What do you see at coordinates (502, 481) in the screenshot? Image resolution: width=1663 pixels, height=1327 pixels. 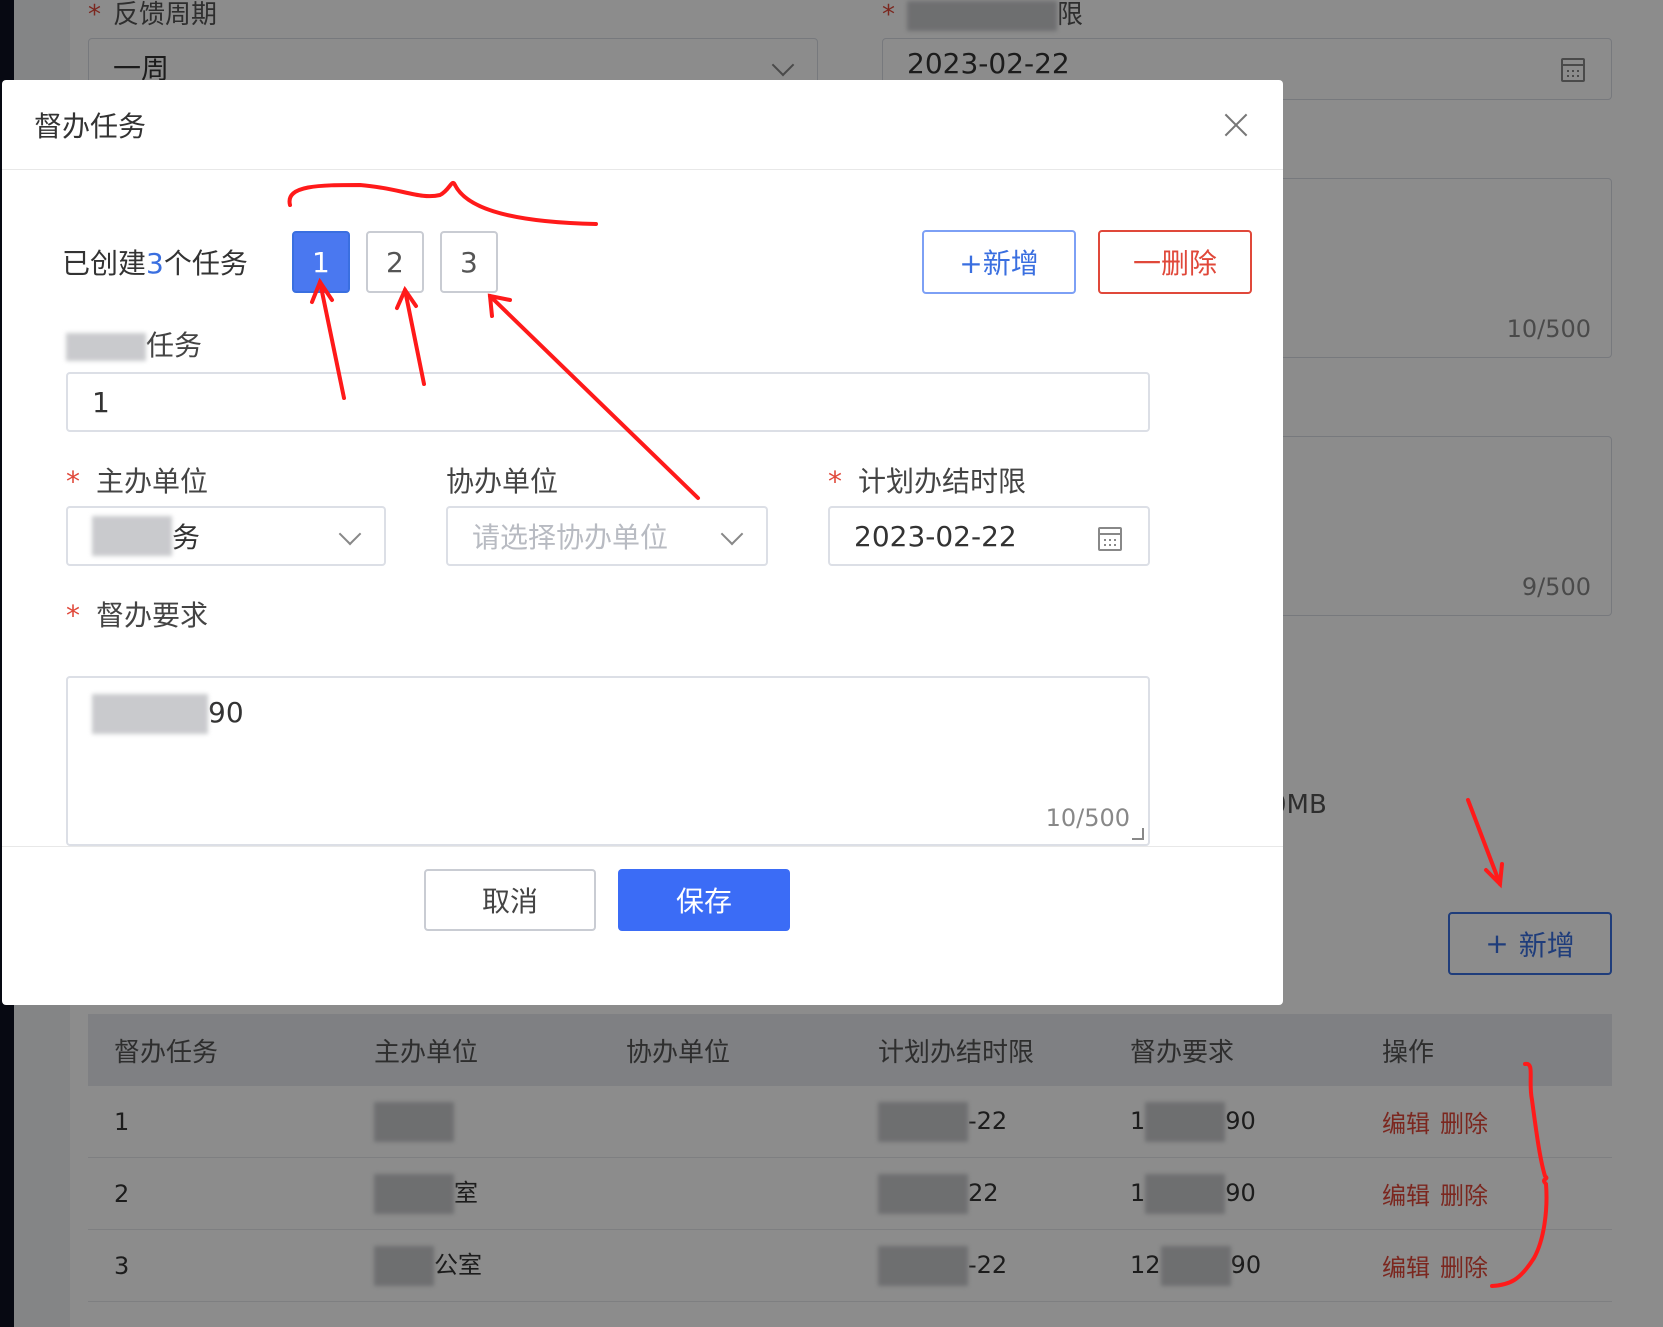 I see `assist-unit-label: 协办单位` at bounding box center [502, 481].